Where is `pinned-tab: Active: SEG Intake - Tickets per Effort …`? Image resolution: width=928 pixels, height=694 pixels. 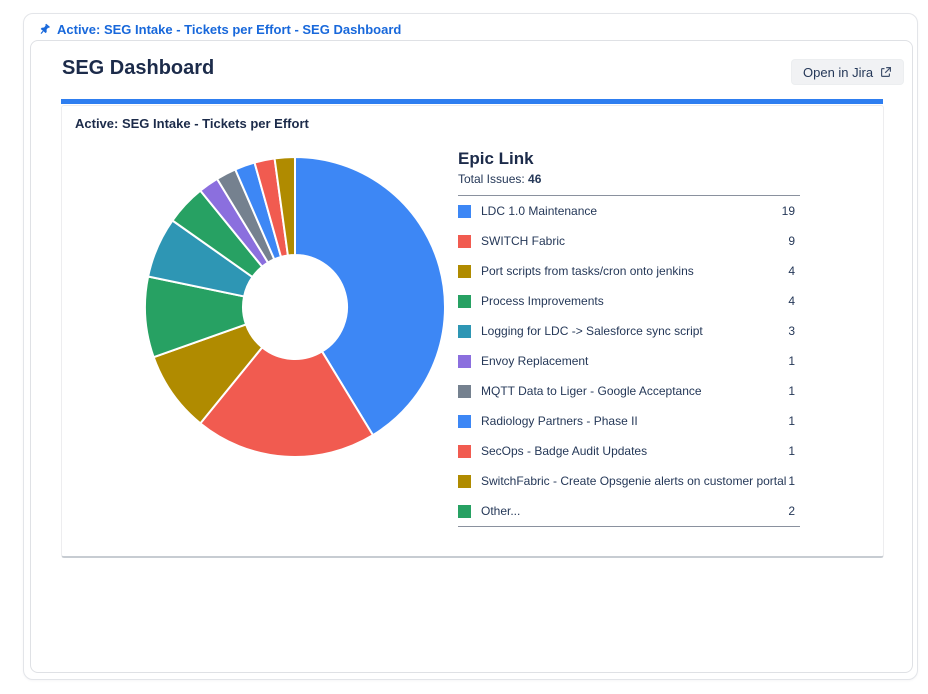
pinned-tab: Active: SEG Intake - Tickets per Effort … is located at coordinates (219, 29).